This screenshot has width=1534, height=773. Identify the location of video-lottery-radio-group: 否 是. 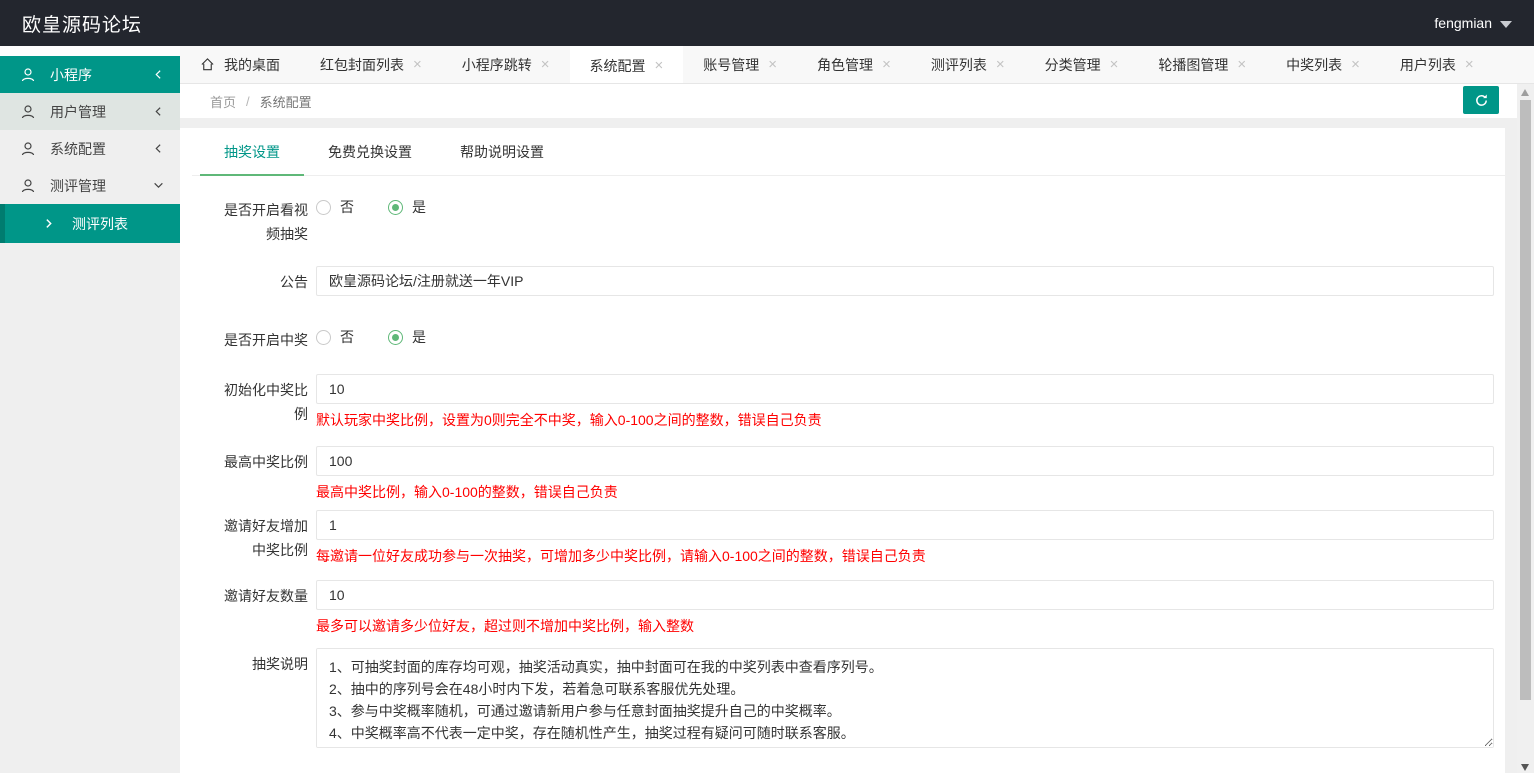
(905, 206).